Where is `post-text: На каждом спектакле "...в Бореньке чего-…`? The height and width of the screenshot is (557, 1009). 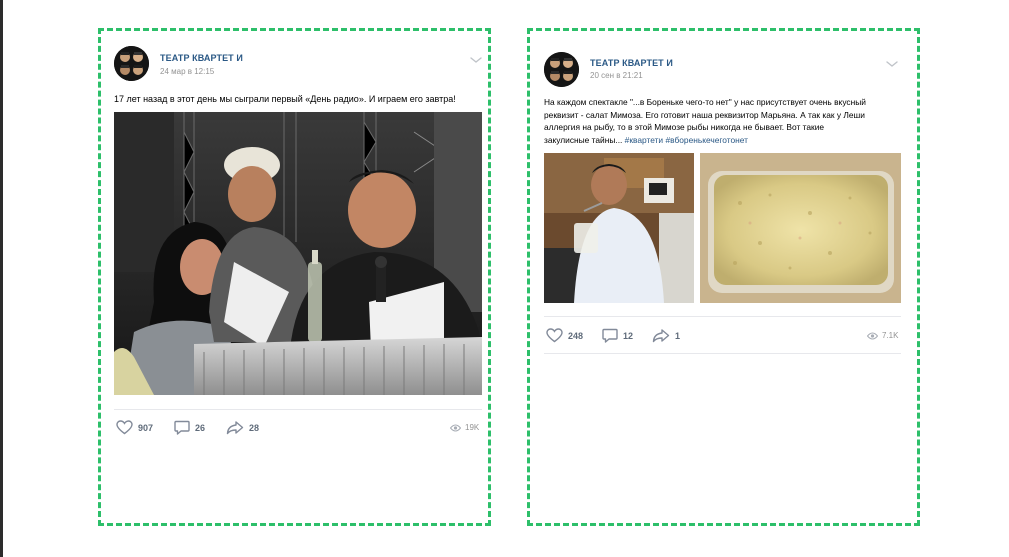 post-text: На каждом спектакле "...в Бореньке чего-… is located at coordinates (729, 121).